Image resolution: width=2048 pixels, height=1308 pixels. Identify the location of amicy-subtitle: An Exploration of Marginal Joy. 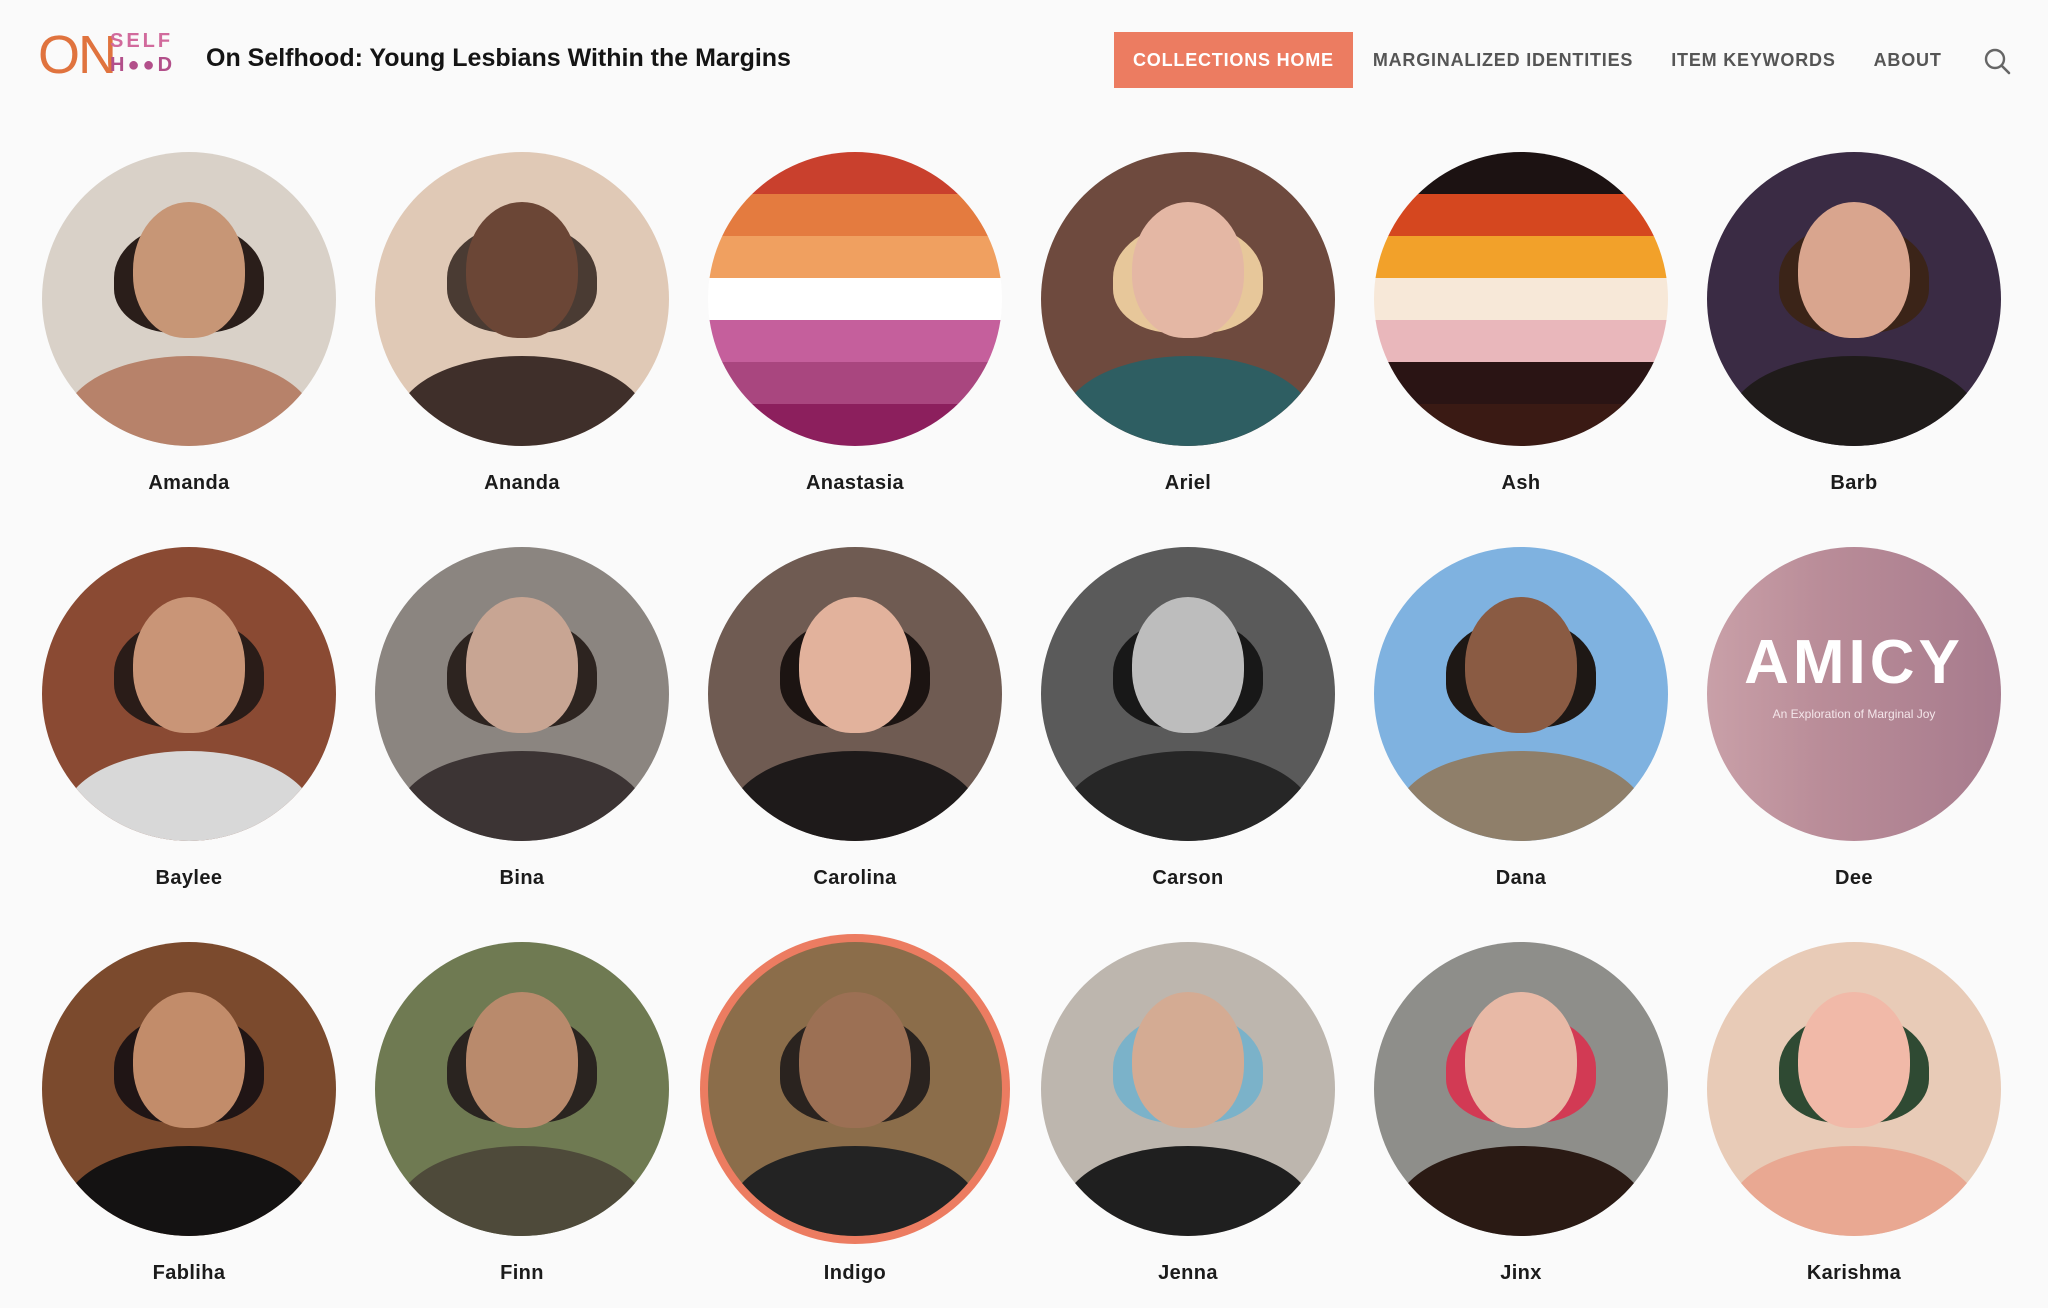
(1854, 714).